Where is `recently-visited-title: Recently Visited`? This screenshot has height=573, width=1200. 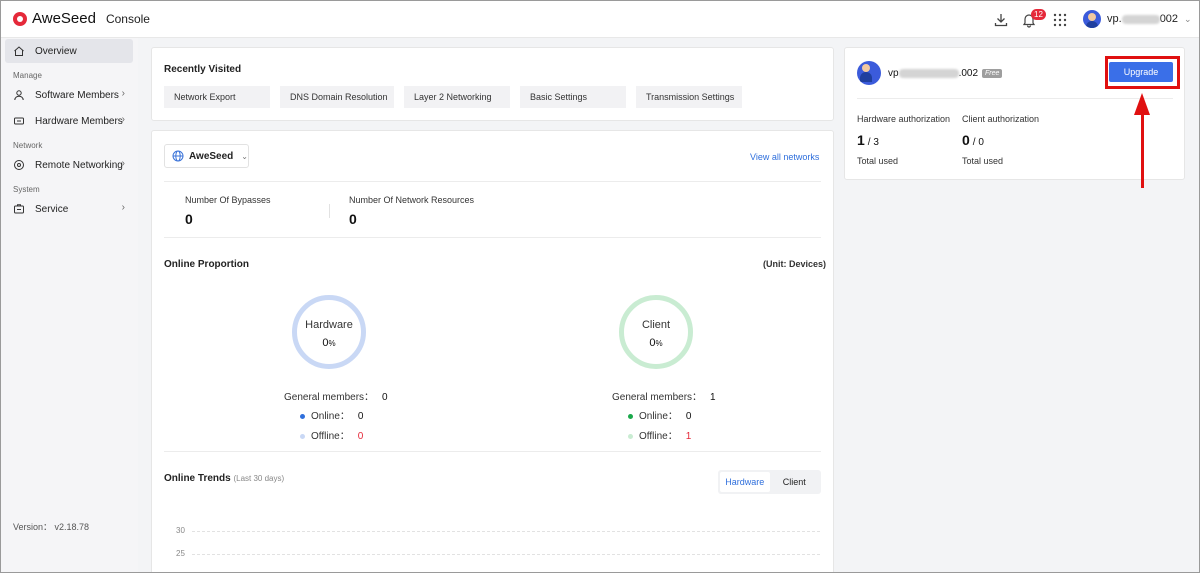 recently-visited-title: Recently Visited is located at coordinates (203, 69).